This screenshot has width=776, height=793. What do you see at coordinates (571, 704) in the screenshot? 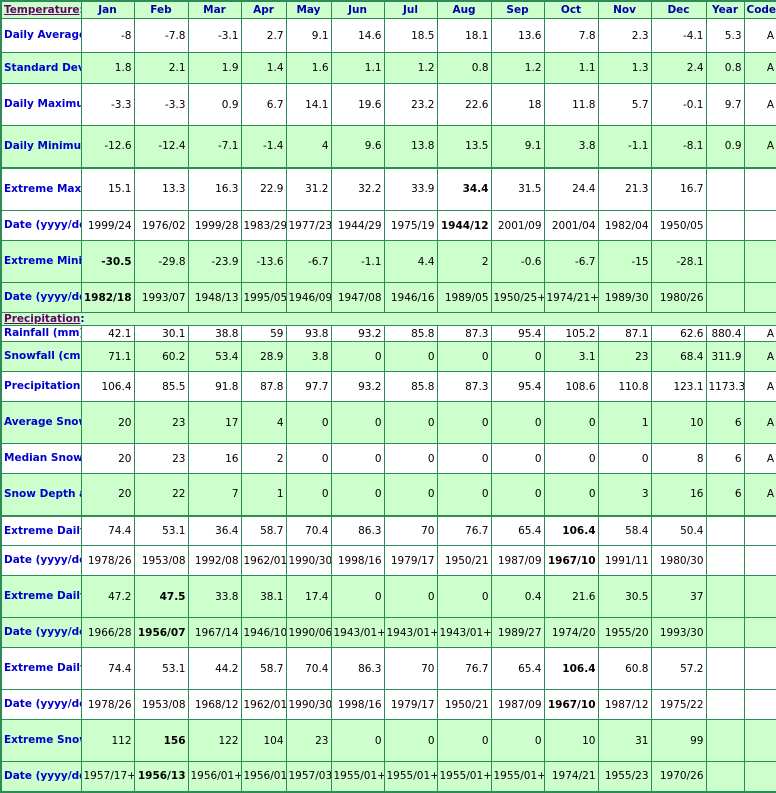
I see `cell-value: 1967/10` at bounding box center [571, 704].